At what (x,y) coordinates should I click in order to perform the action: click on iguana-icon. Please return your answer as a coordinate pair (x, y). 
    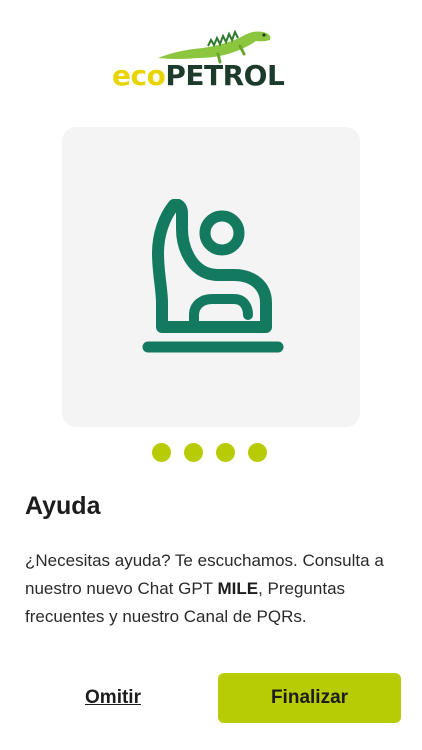
    Looking at the image, I should click on (214, 46).